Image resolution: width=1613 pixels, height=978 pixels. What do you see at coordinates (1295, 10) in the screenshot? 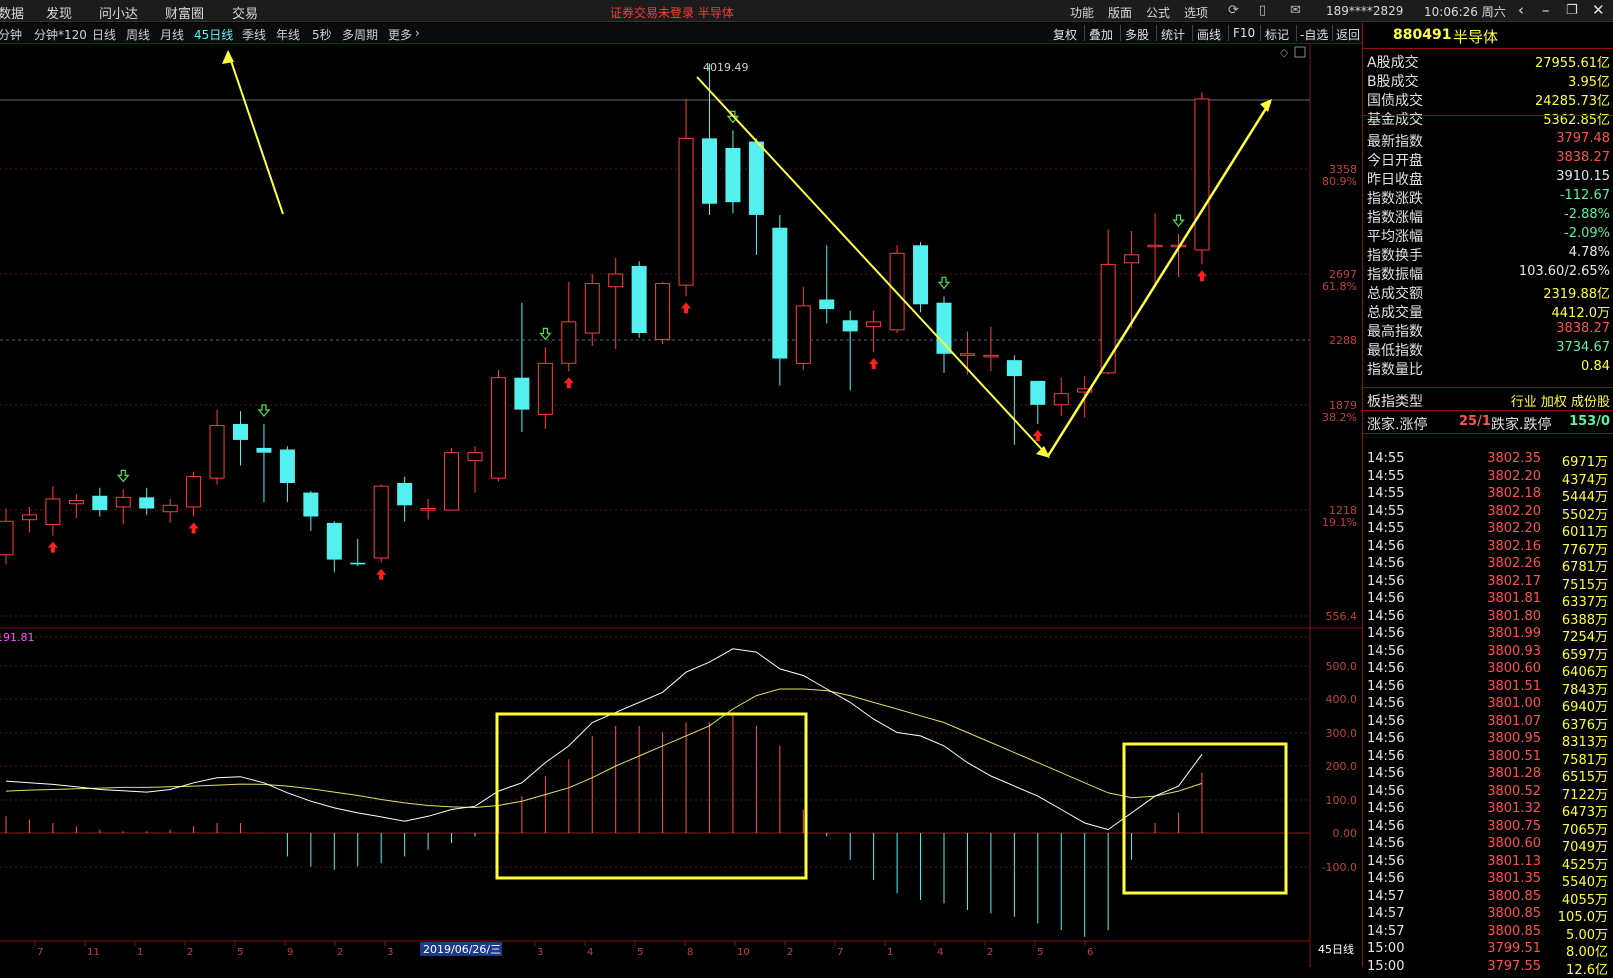
I see `mail-icon: ✉` at bounding box center [1295, 10].